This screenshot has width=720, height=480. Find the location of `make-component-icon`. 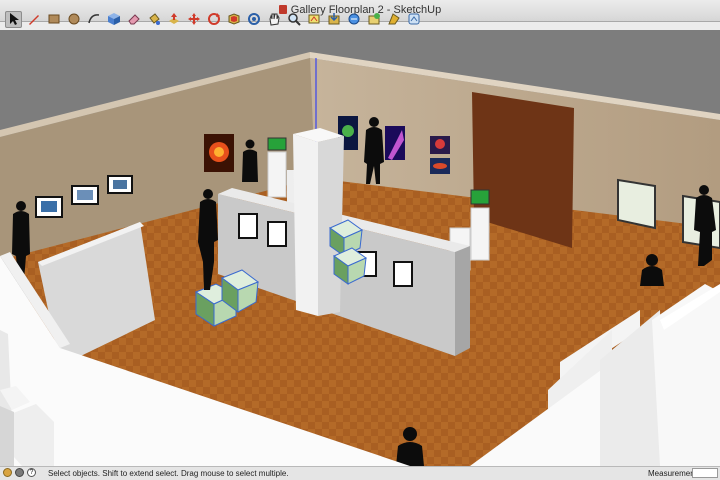

make-component-icon is located at coordinates (113, 19).